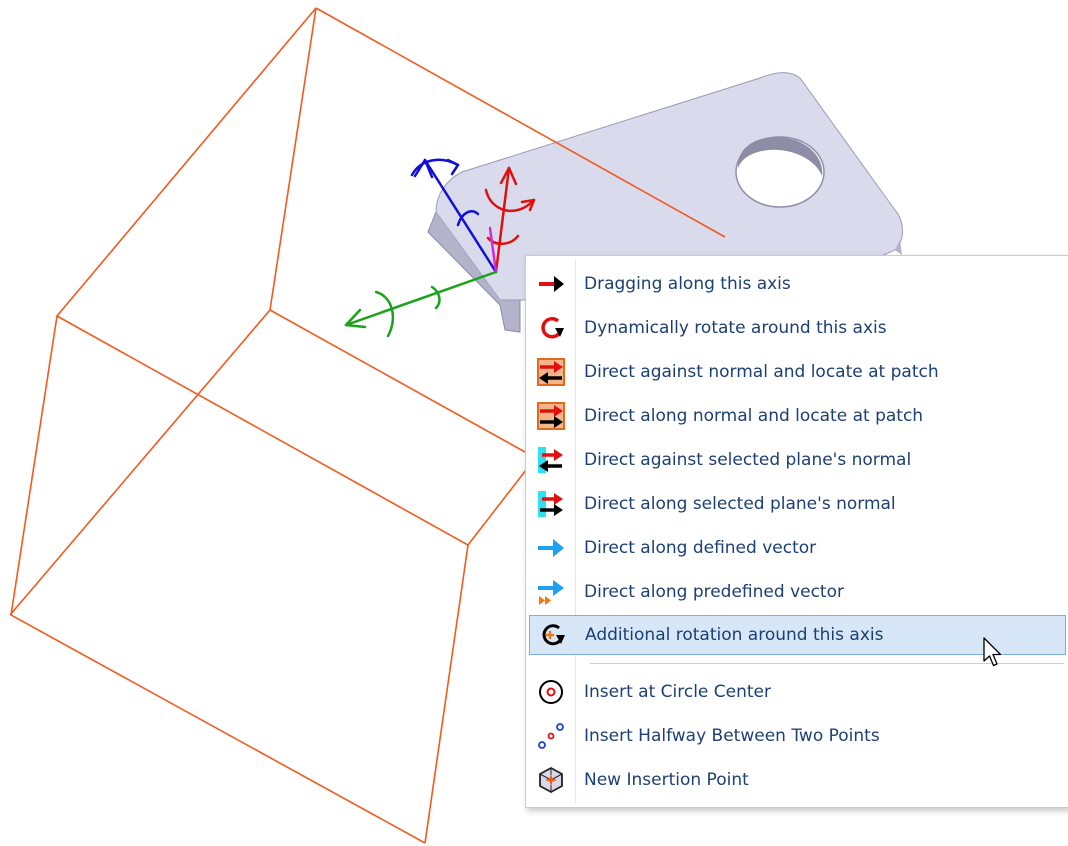  I want to click on new-insertion-point-icon, so click(551, 780).